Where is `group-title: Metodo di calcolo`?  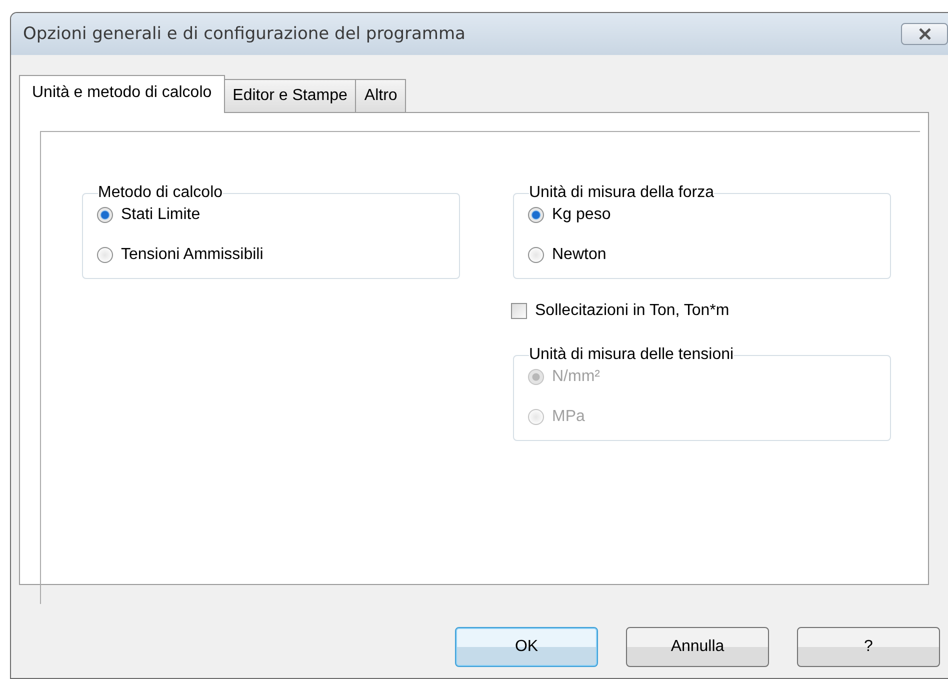
group-title: Metodo di calcolo is located at coordinates (160, 193).